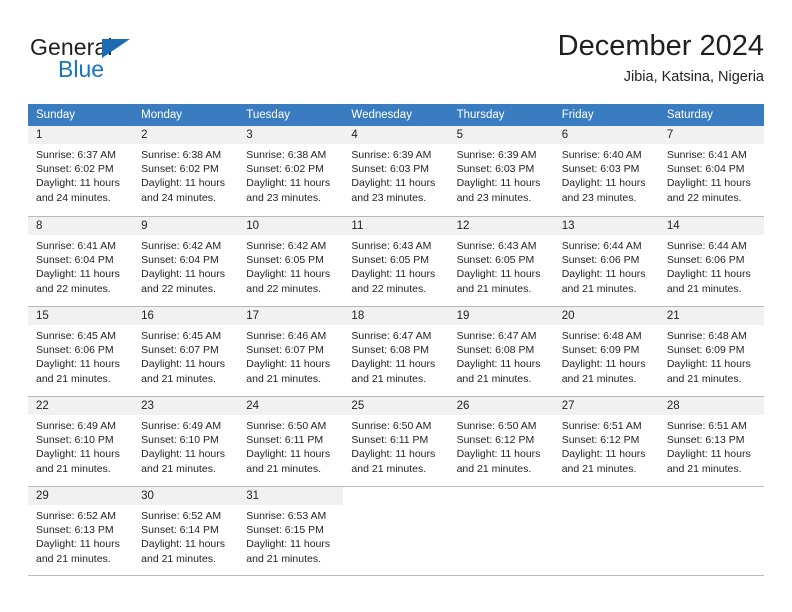 This screenshot has height=612, width=792. I want to click on day-number: 19, so click(501, 316).